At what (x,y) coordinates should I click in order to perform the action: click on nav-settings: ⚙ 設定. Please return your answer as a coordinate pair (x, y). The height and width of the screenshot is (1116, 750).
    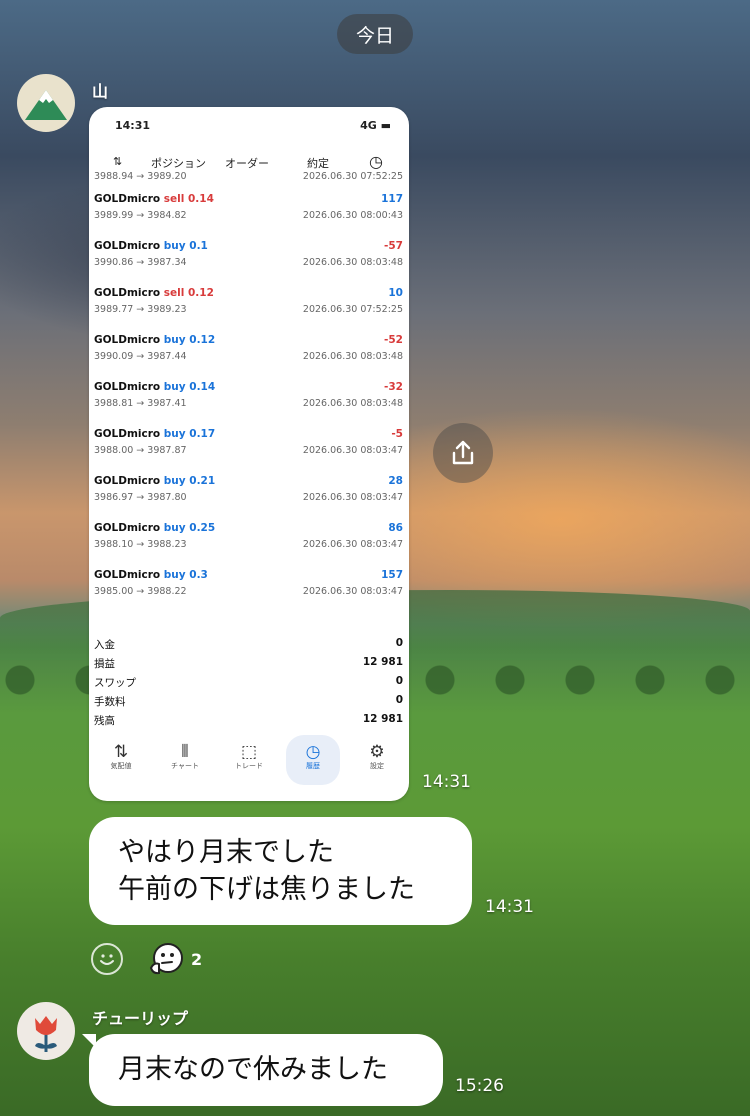
    Looking at the image, I should click on (377, 756).